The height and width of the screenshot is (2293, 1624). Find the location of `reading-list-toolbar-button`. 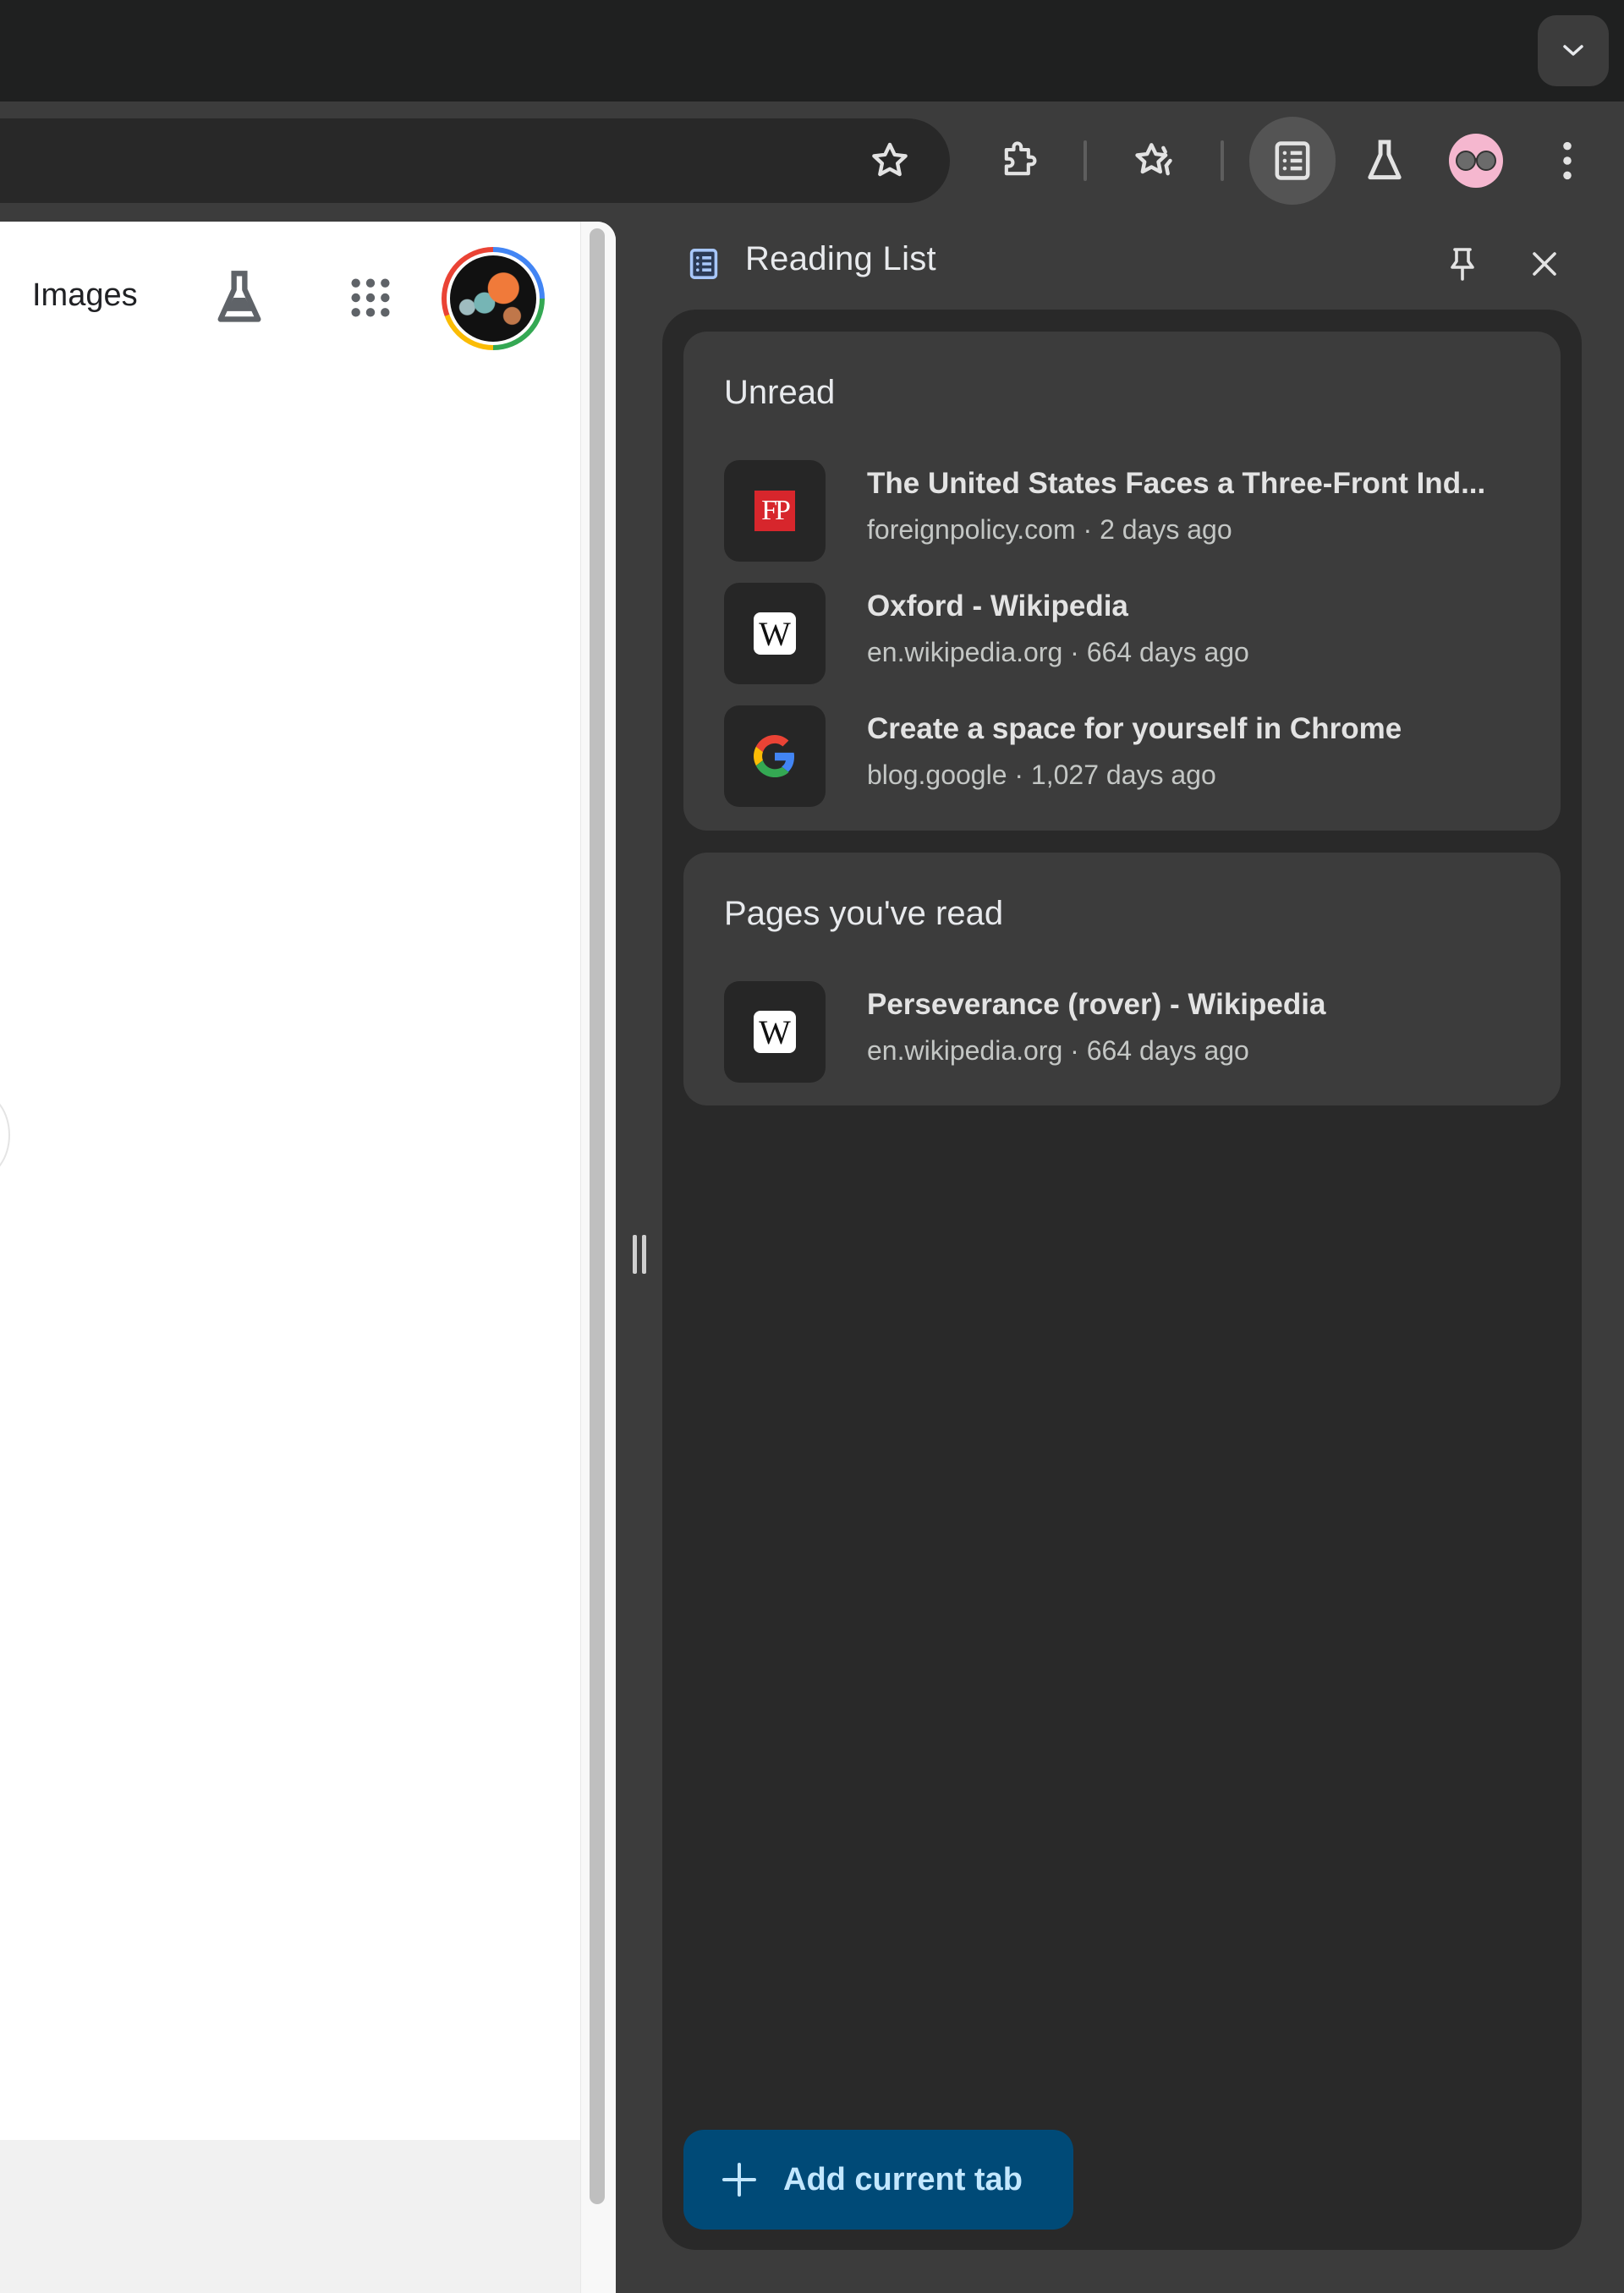

reading-list-toolbar-button is located at coordinates (1292, 161).